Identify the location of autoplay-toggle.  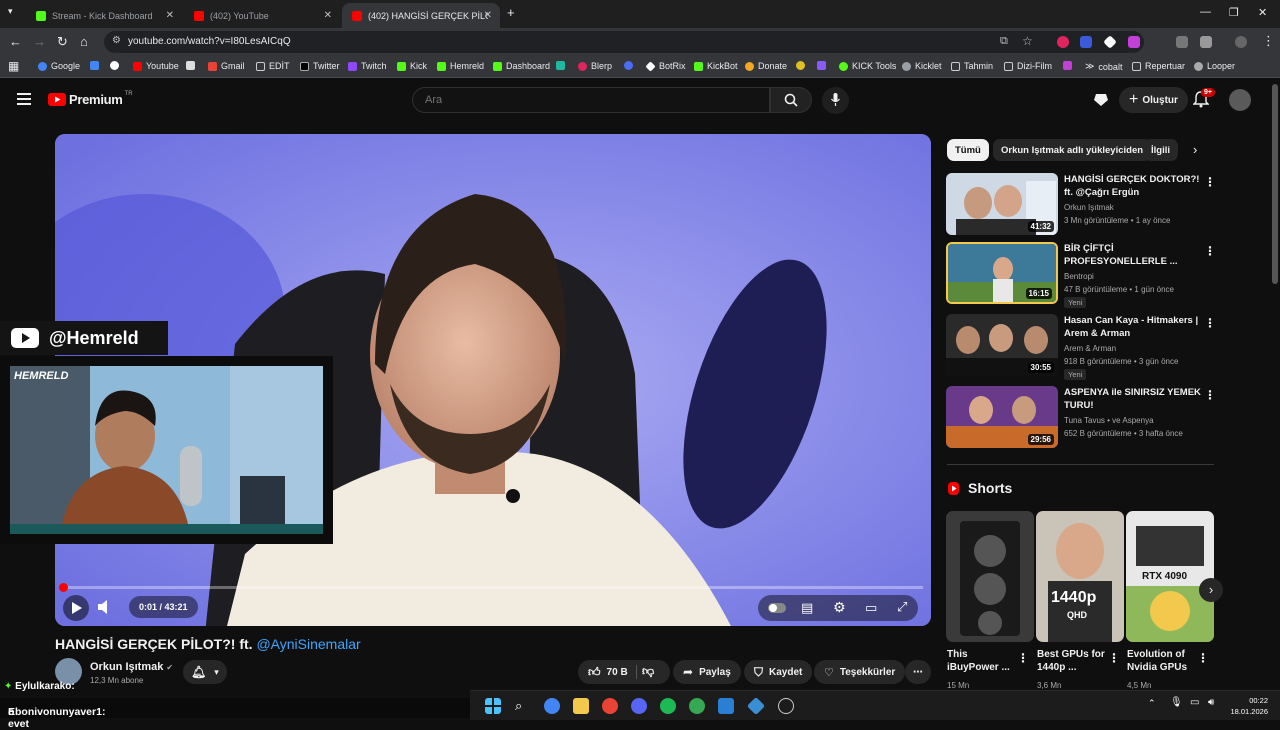
(777, 608).